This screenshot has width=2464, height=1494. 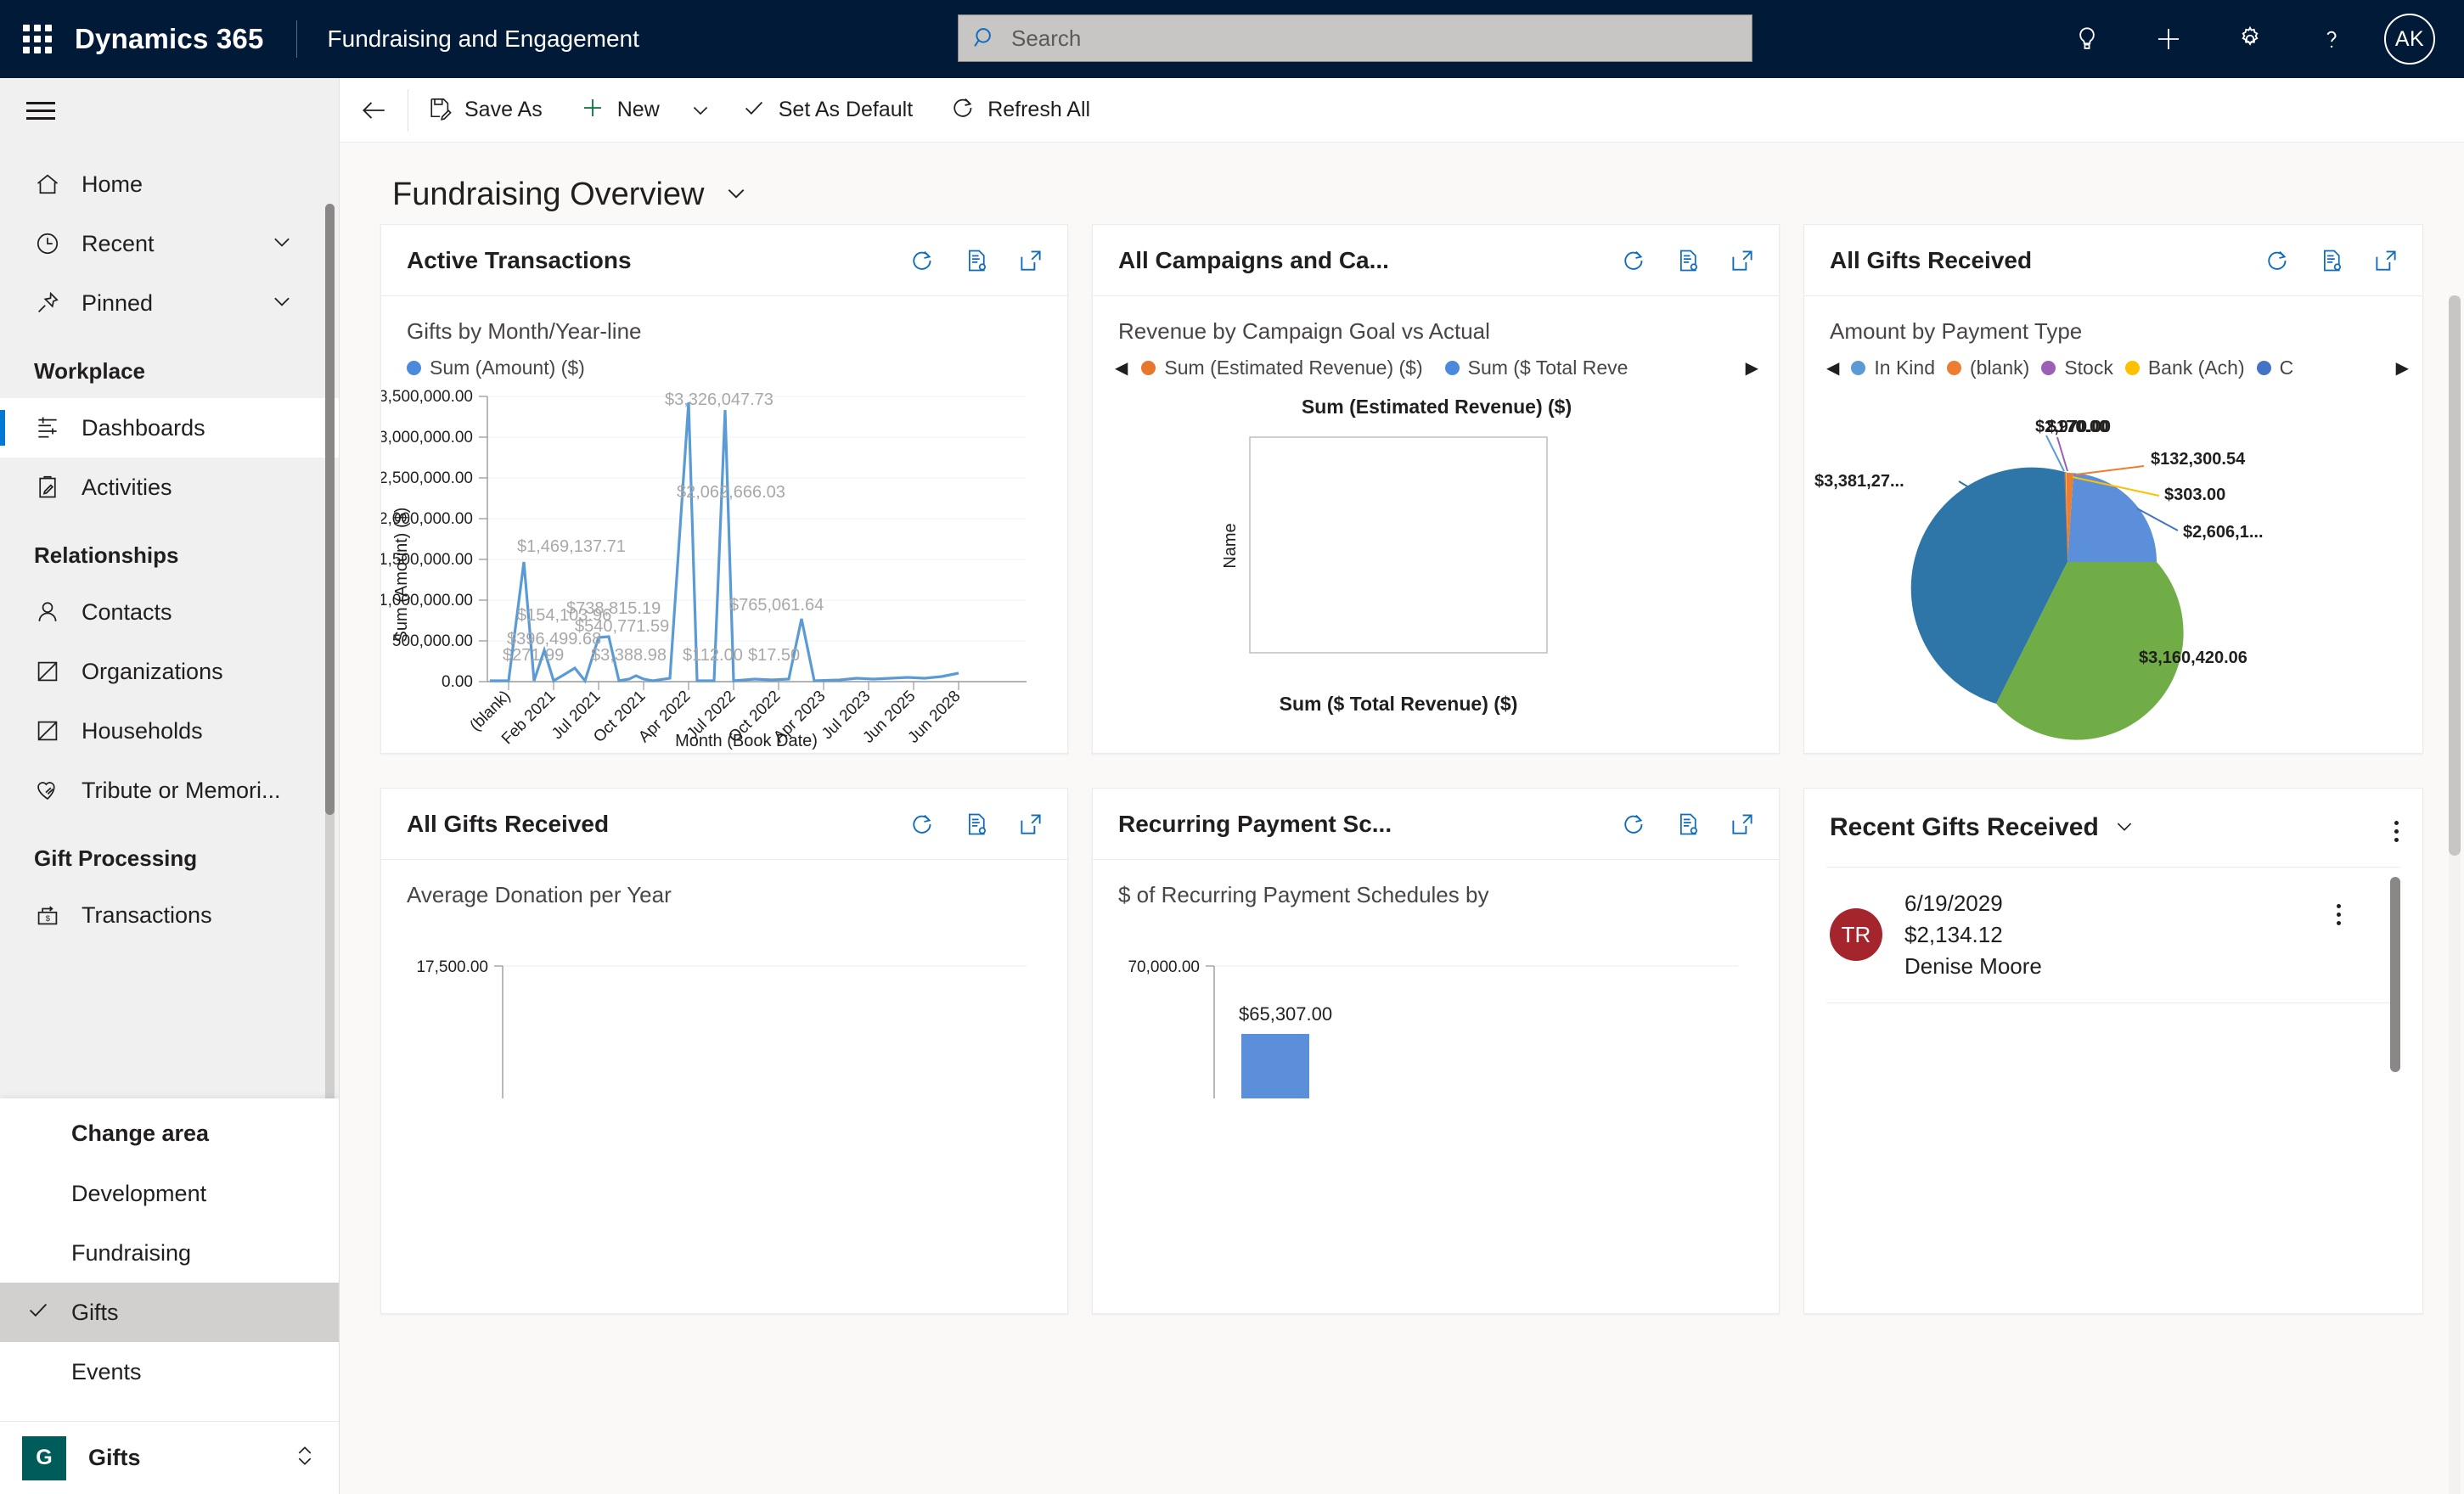 I want to click on hamburger-menu-icon, so click(x=41, y=111).